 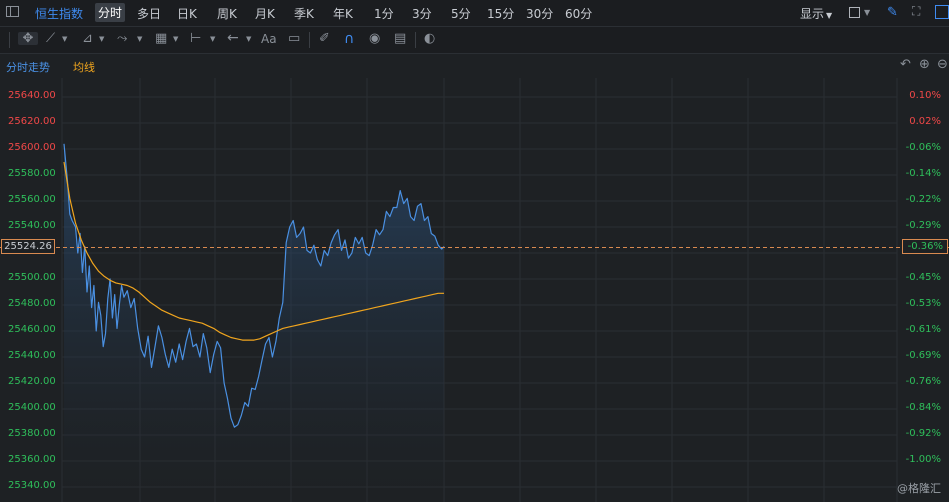 I want to click on y-tick-label: 25640.00, so click(x=32, y=95).